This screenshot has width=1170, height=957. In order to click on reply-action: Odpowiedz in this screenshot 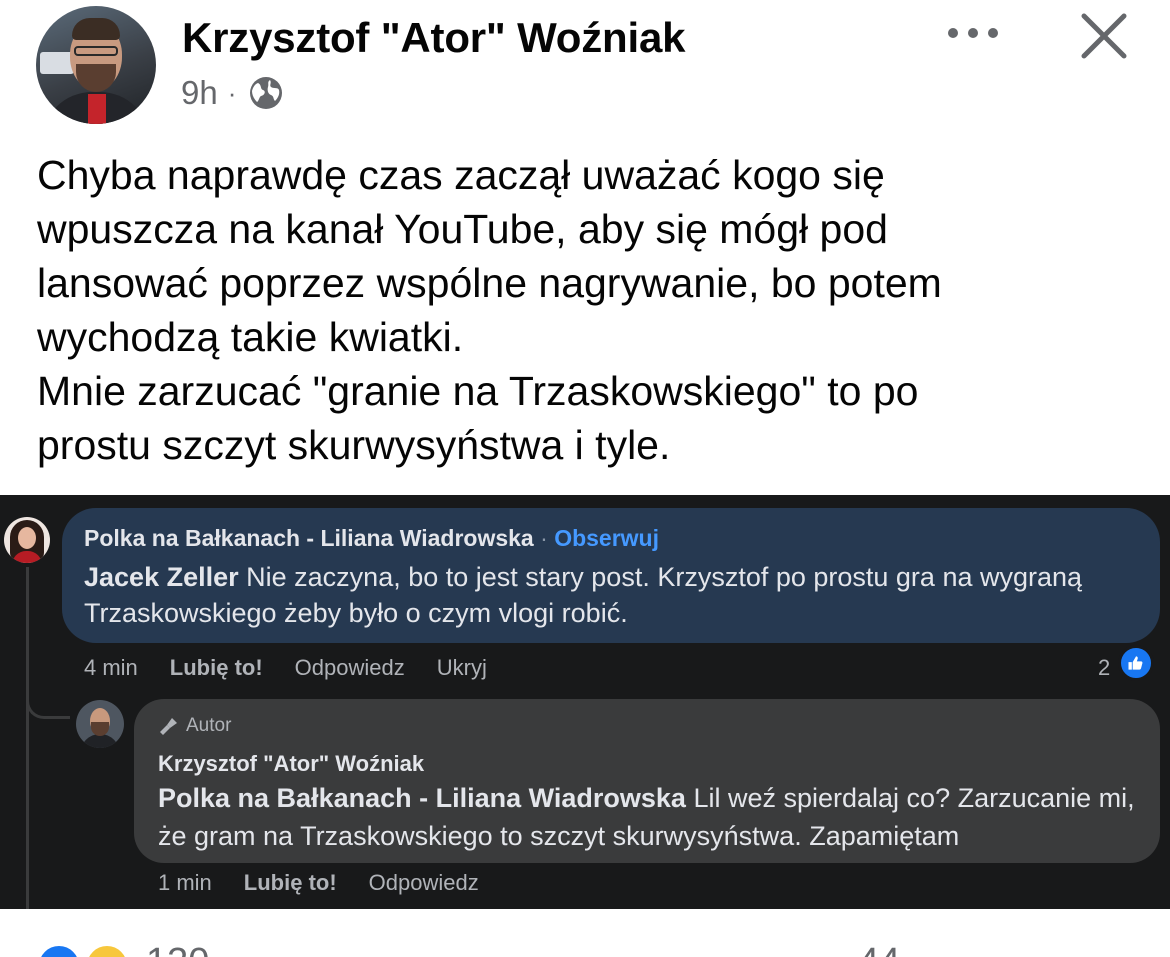, I will do `click(349, 667)`.